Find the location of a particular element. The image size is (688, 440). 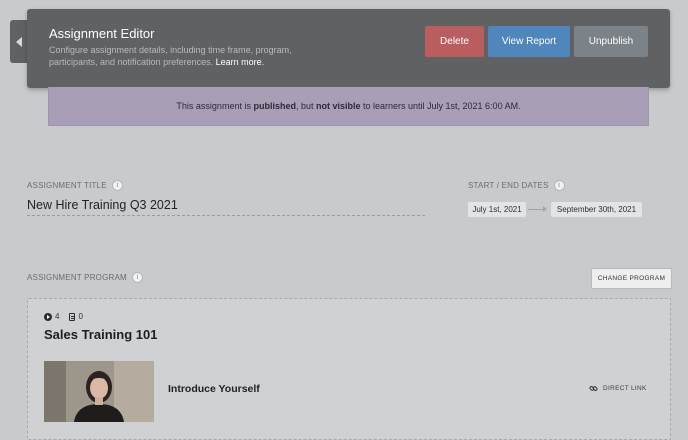

video-count-value: 4 is located at coordinates (57, 316).